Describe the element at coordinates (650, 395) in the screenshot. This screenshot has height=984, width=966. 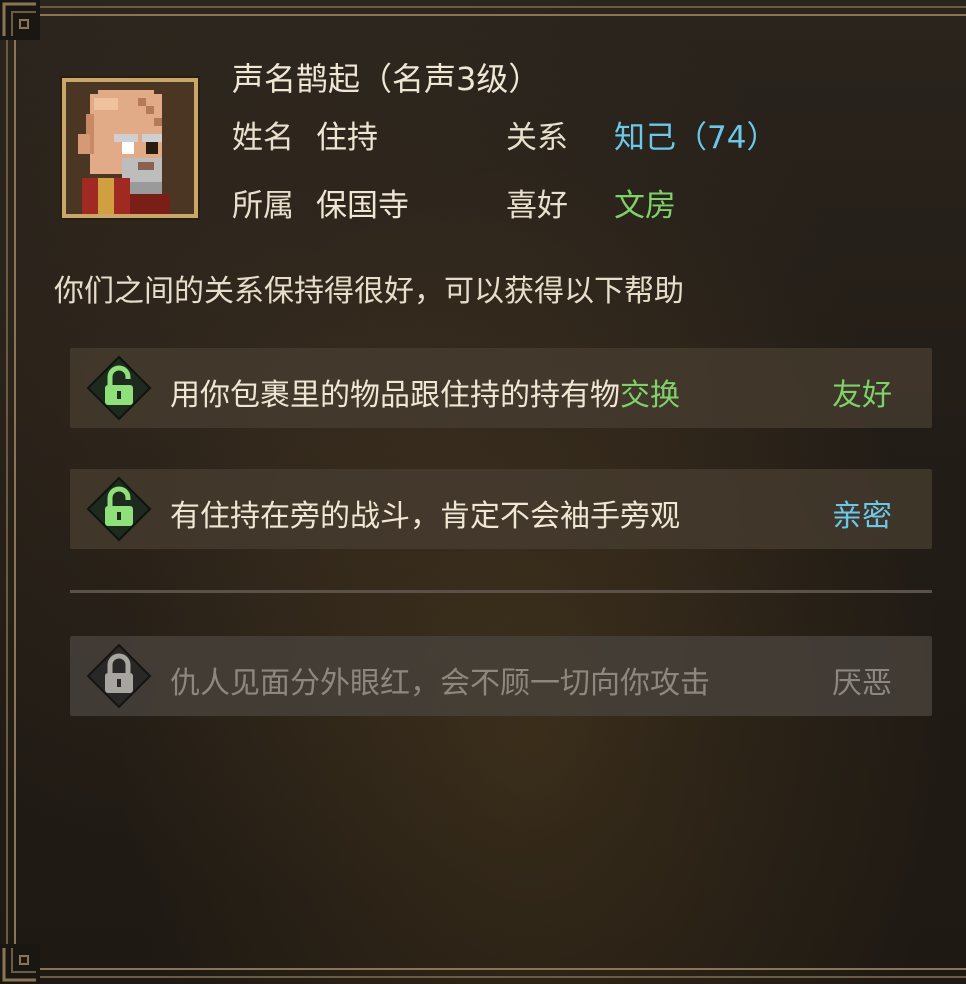
I see `benefit-text-highlight: 交换` at that location.